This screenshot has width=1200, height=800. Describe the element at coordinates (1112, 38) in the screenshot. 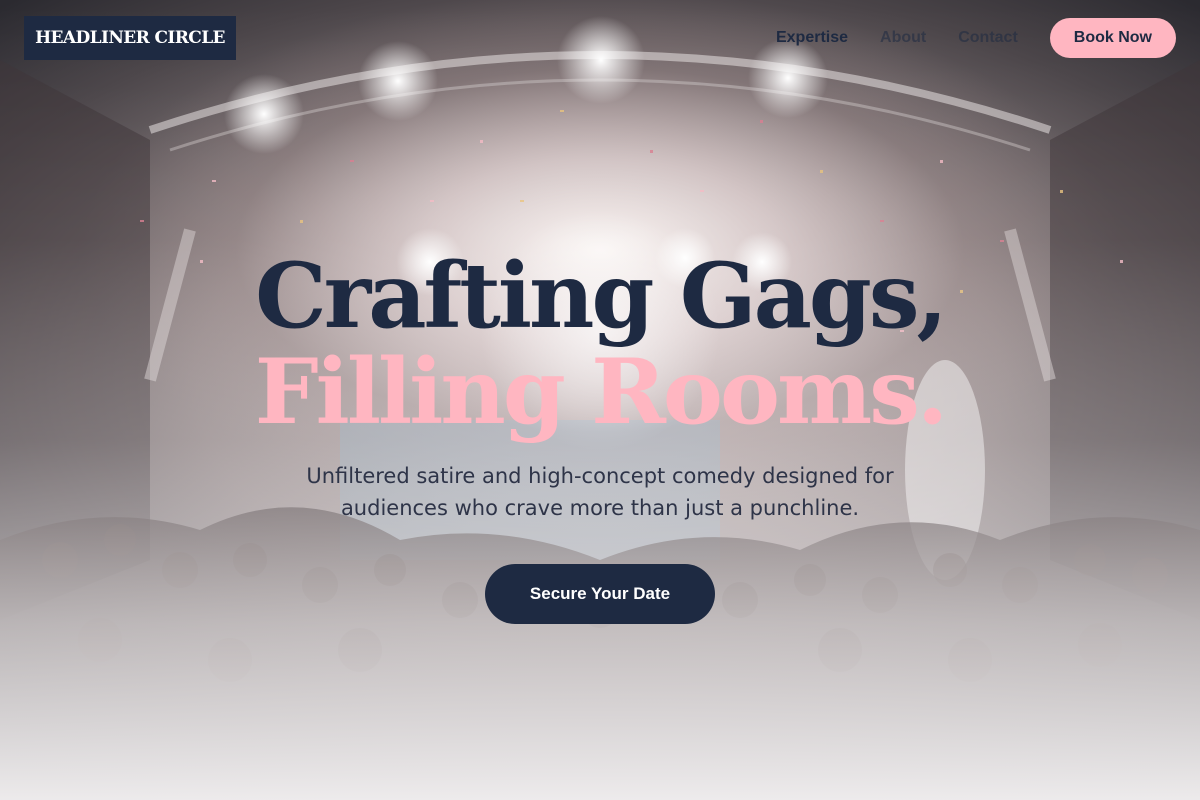

I see `book-now-button: Book Now` at that location.